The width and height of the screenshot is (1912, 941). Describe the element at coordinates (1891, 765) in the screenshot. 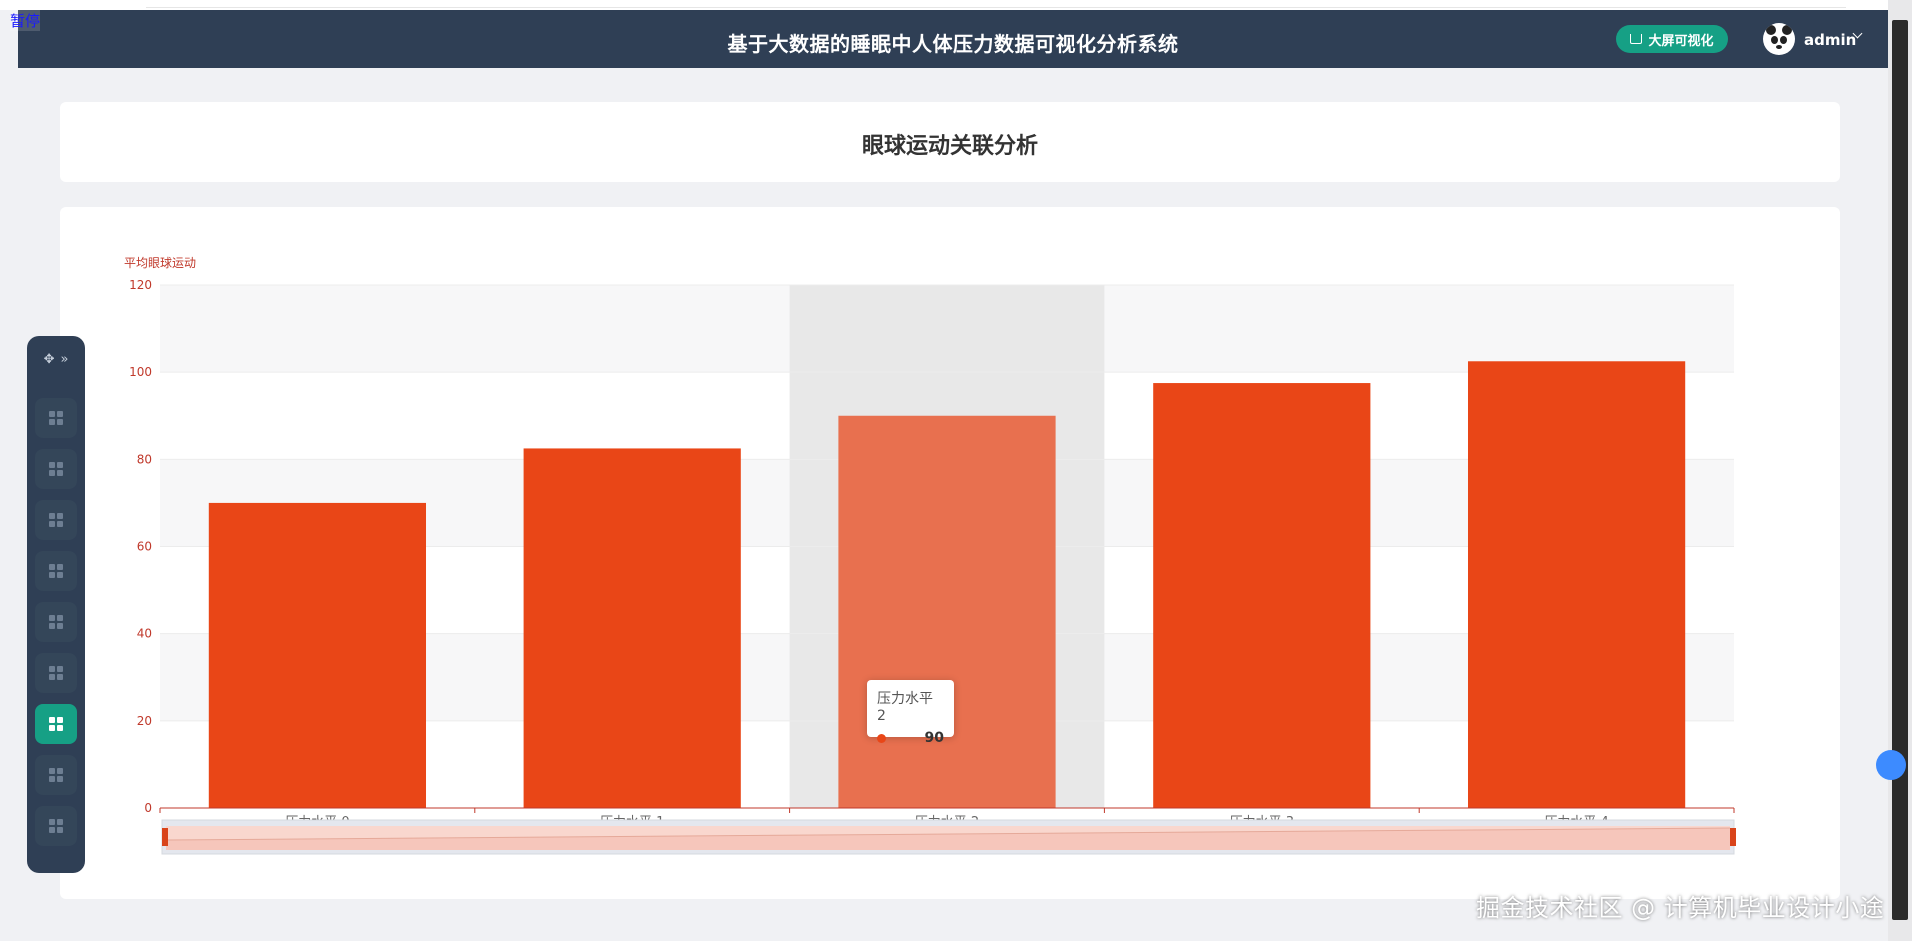

I see `edge-float-button` at that location.